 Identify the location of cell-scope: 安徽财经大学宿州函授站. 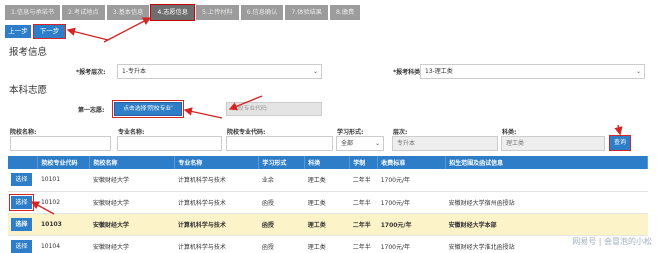
(546, 202).